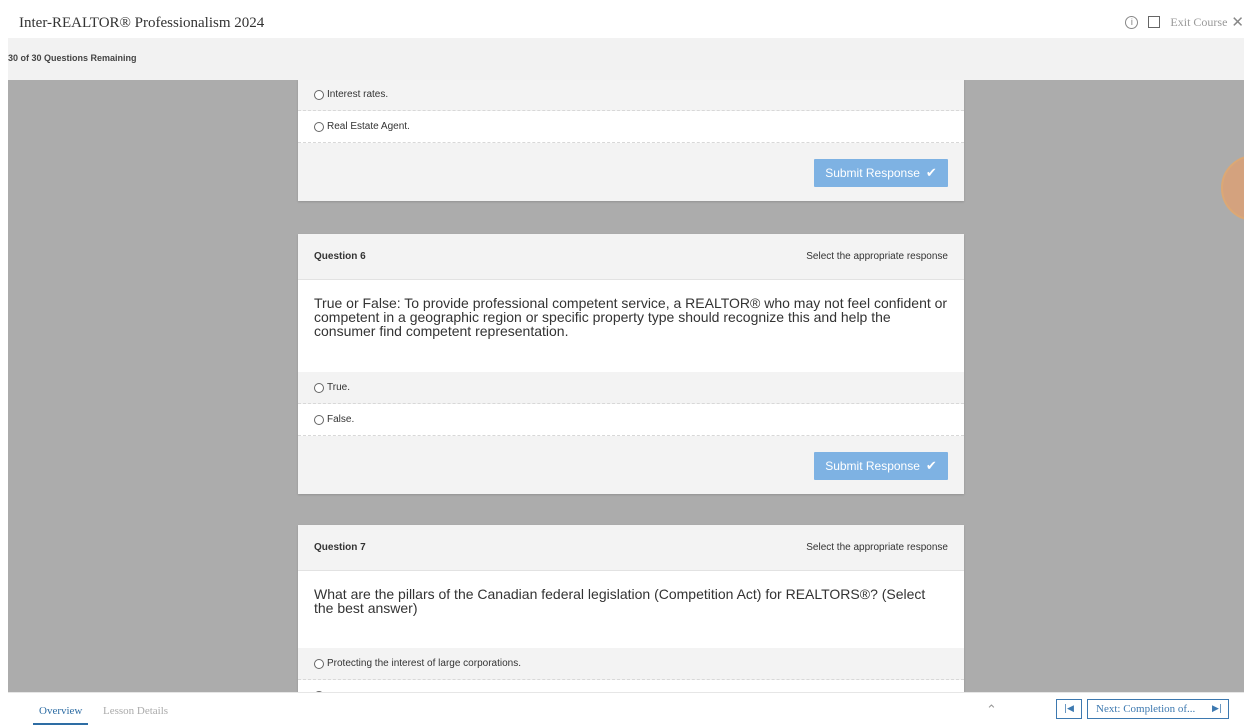  Describe the element at coordinates (72, 58) in the screenshot. I see `questions-remaining: 30 of 30 Questions Remaining` at that location.